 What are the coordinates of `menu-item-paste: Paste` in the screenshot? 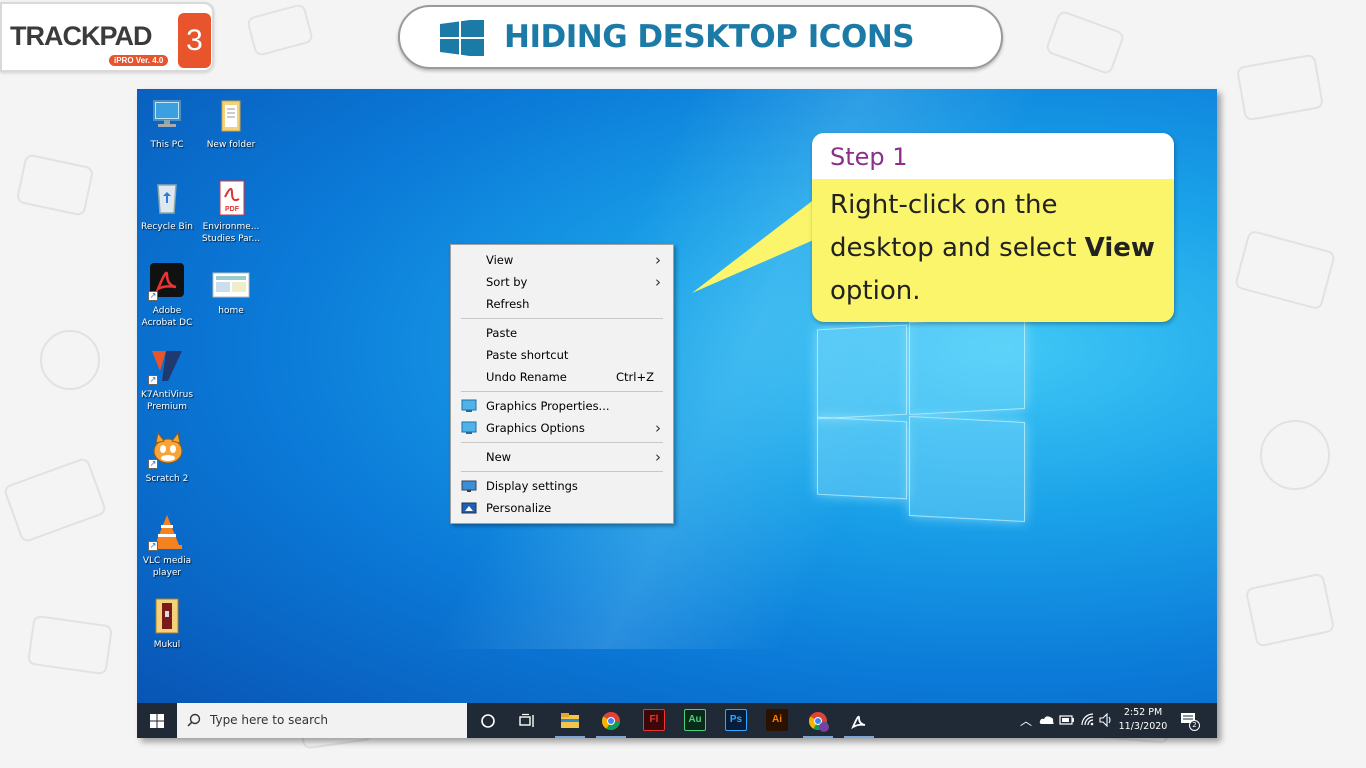 It's located at (562, 333).